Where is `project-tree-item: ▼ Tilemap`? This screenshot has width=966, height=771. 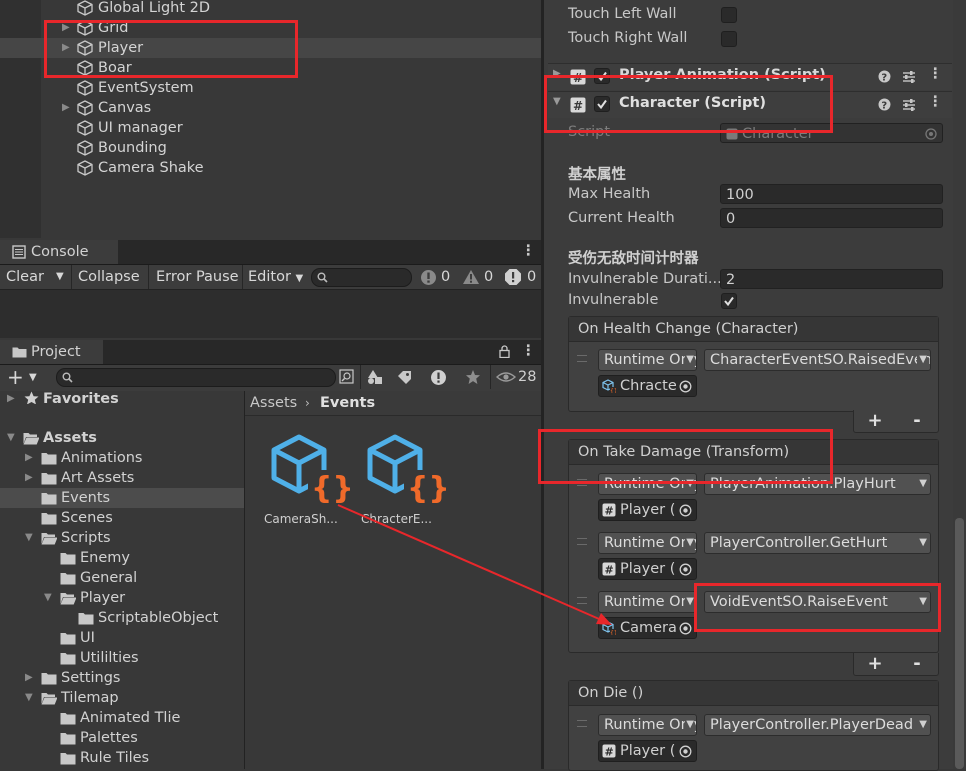 project-tree-item: ▼ Tilemap is located at coordinates (122, 698).